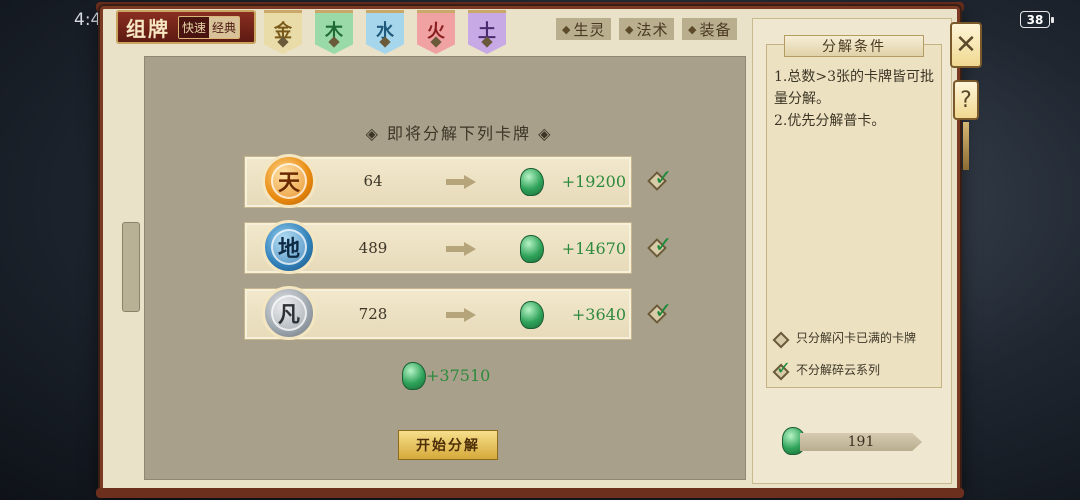  What do you see at coordinates (593, 248) in the screenshot?
I see `reward-value: +14670` at bounding box center [593, 248].